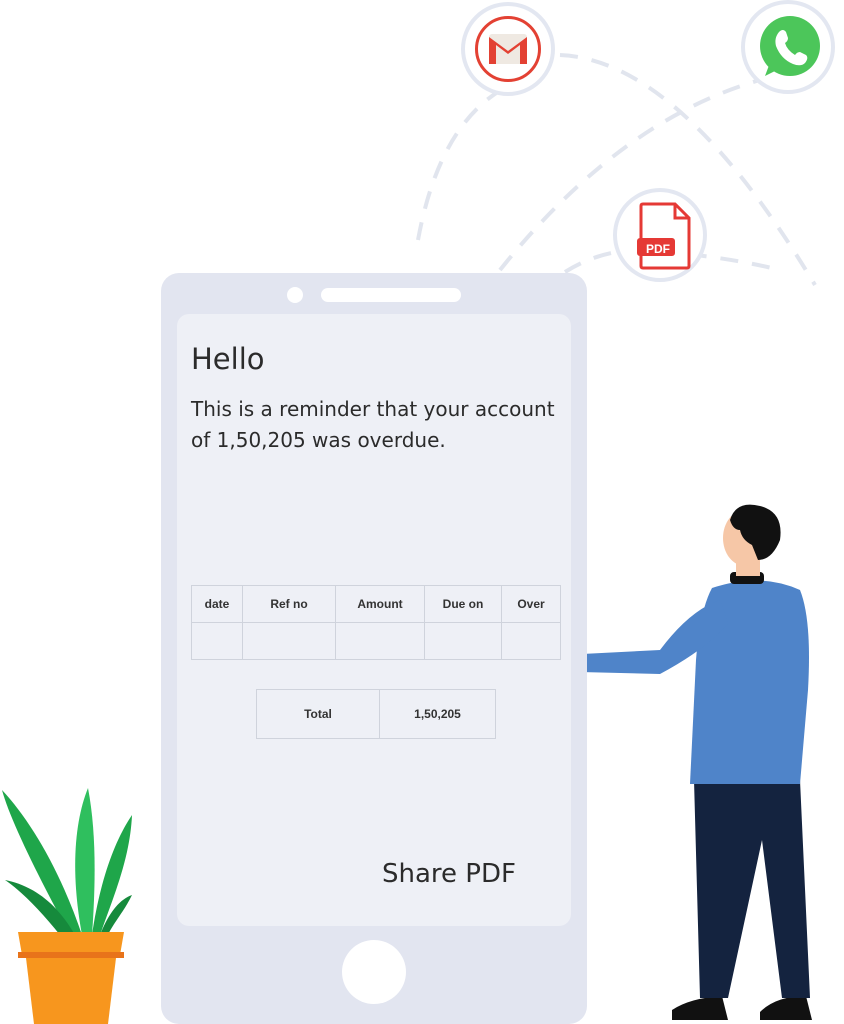 The image size is (844, 1024). I want to click on column-header-date: date, so click(217, 604).